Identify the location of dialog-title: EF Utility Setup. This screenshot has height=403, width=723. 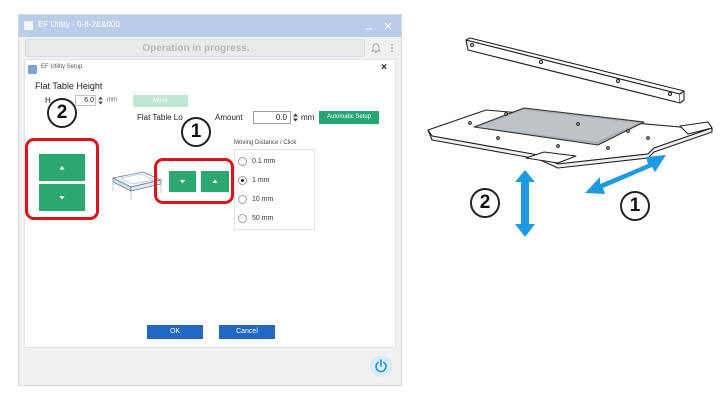
(62, 67).